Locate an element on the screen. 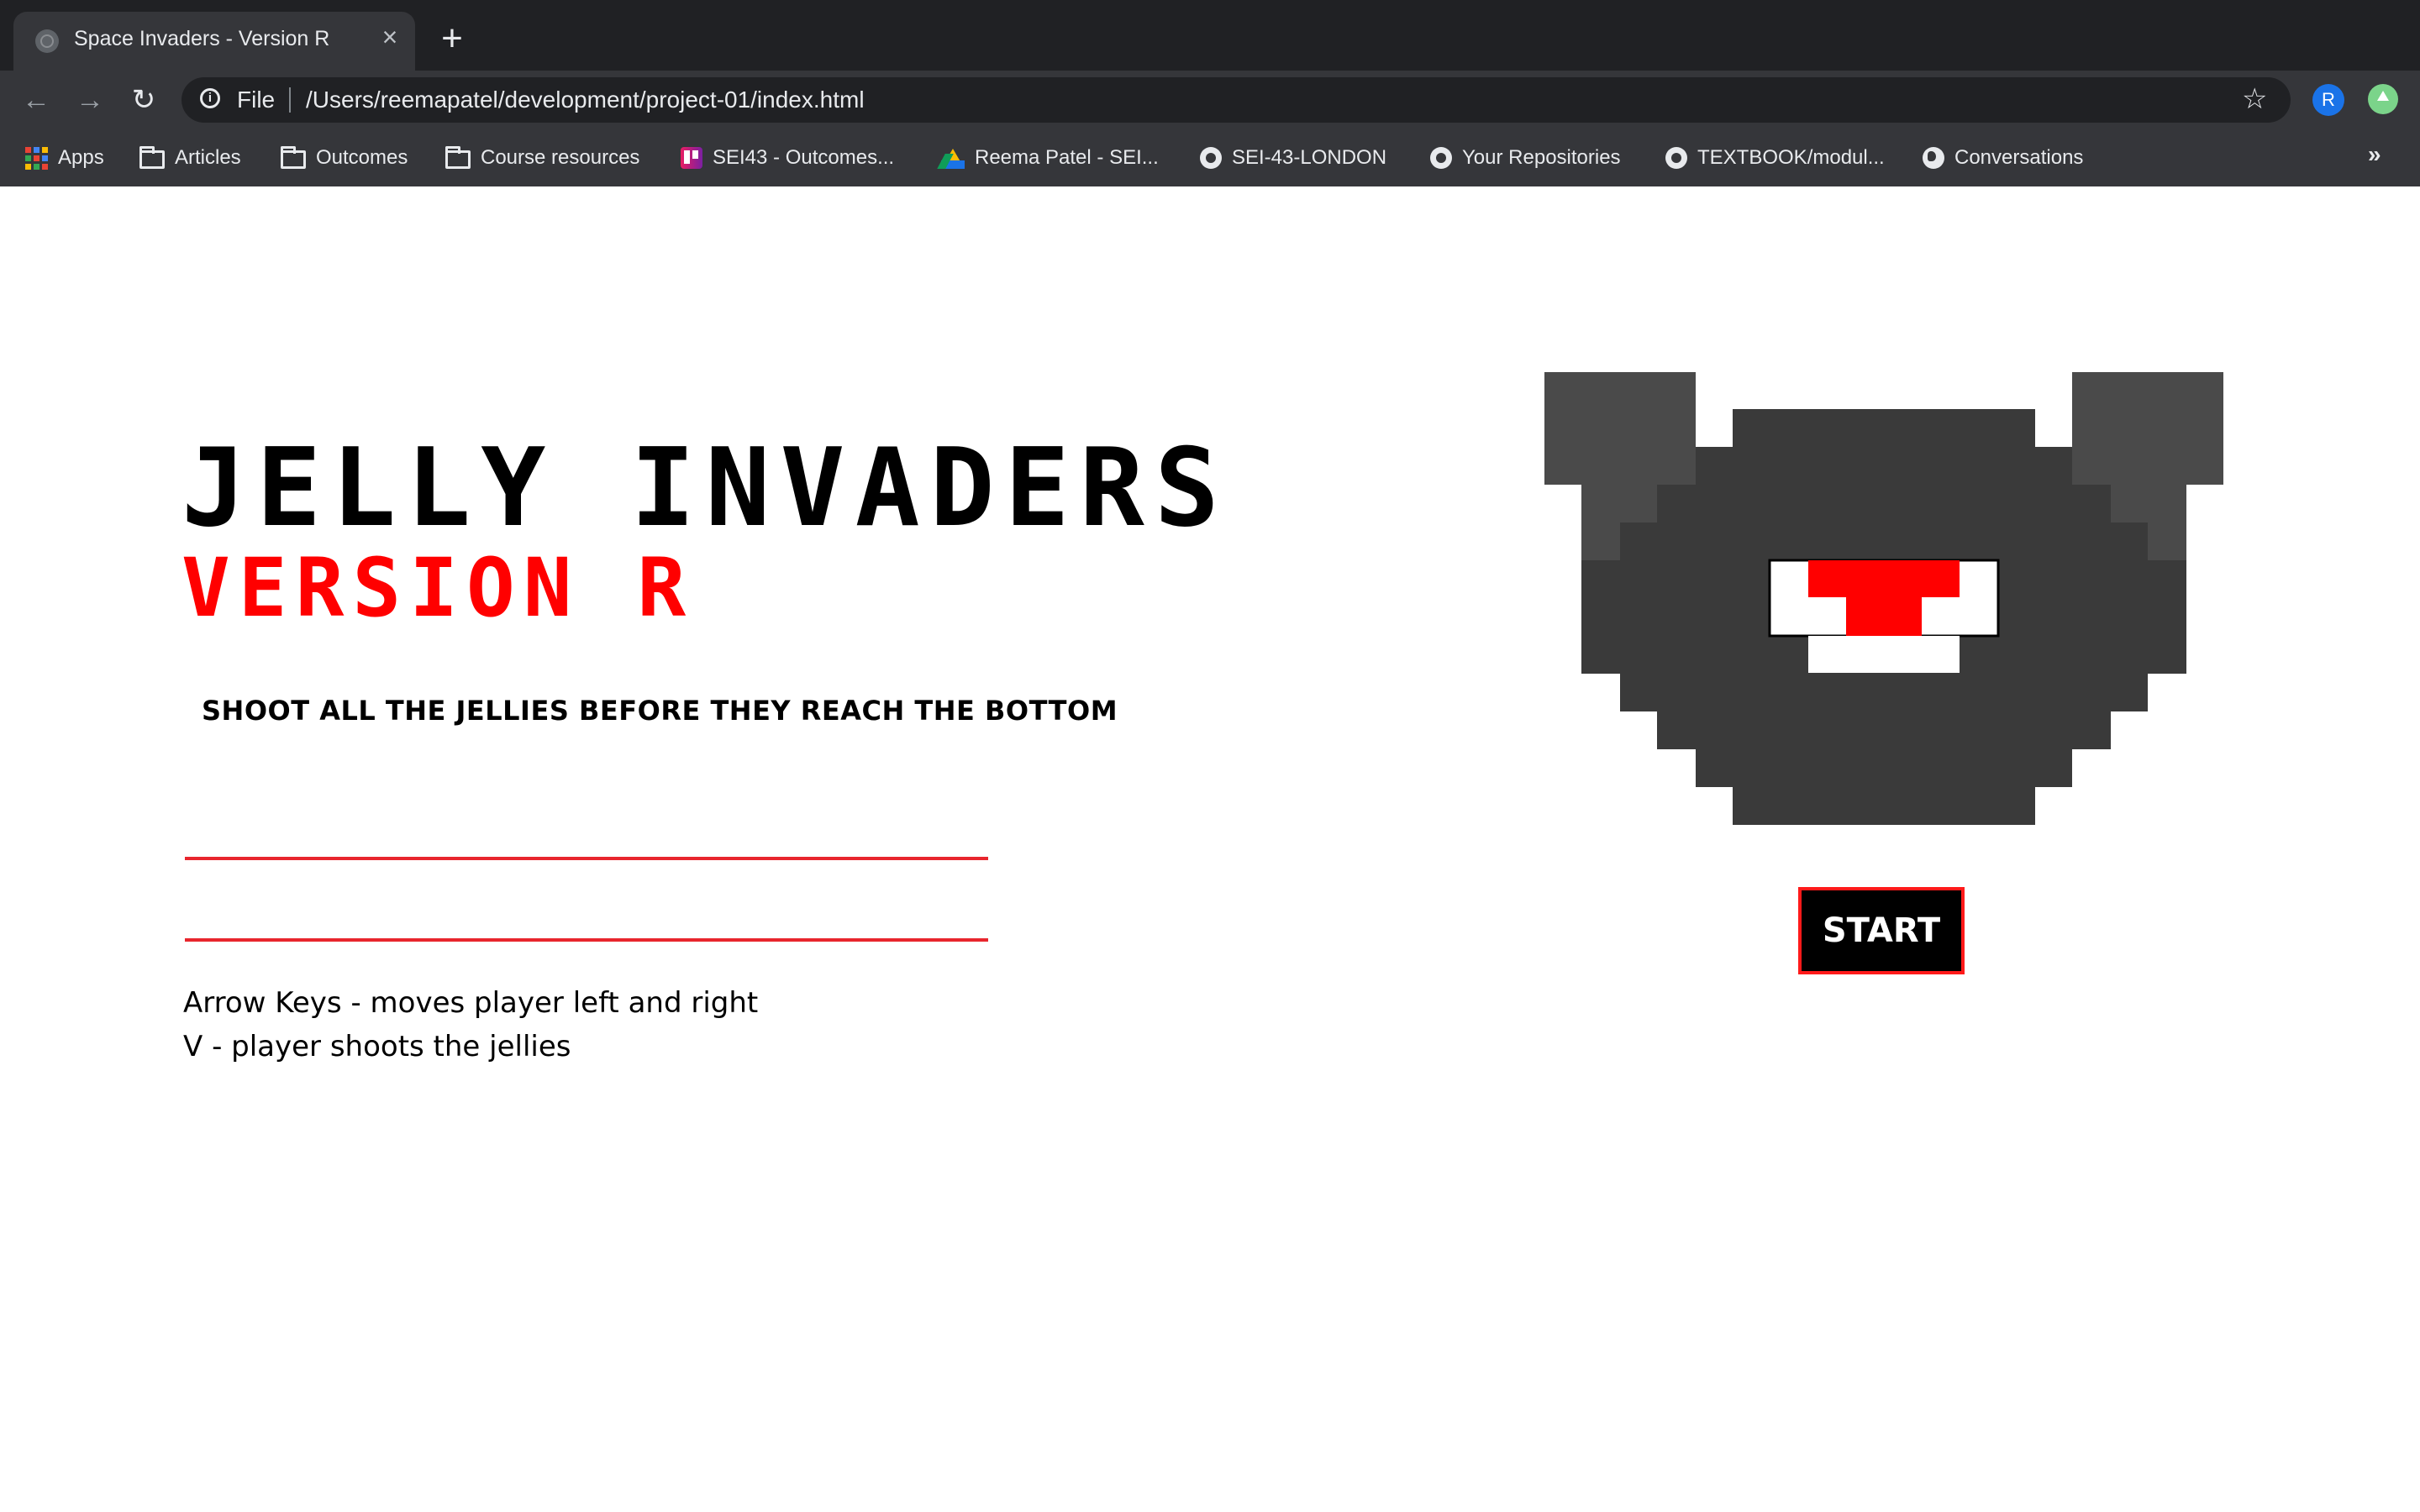 This screenshot has width=2420, height=1512. more-bookmarks-button: » is located at coordinates (2374, 154).